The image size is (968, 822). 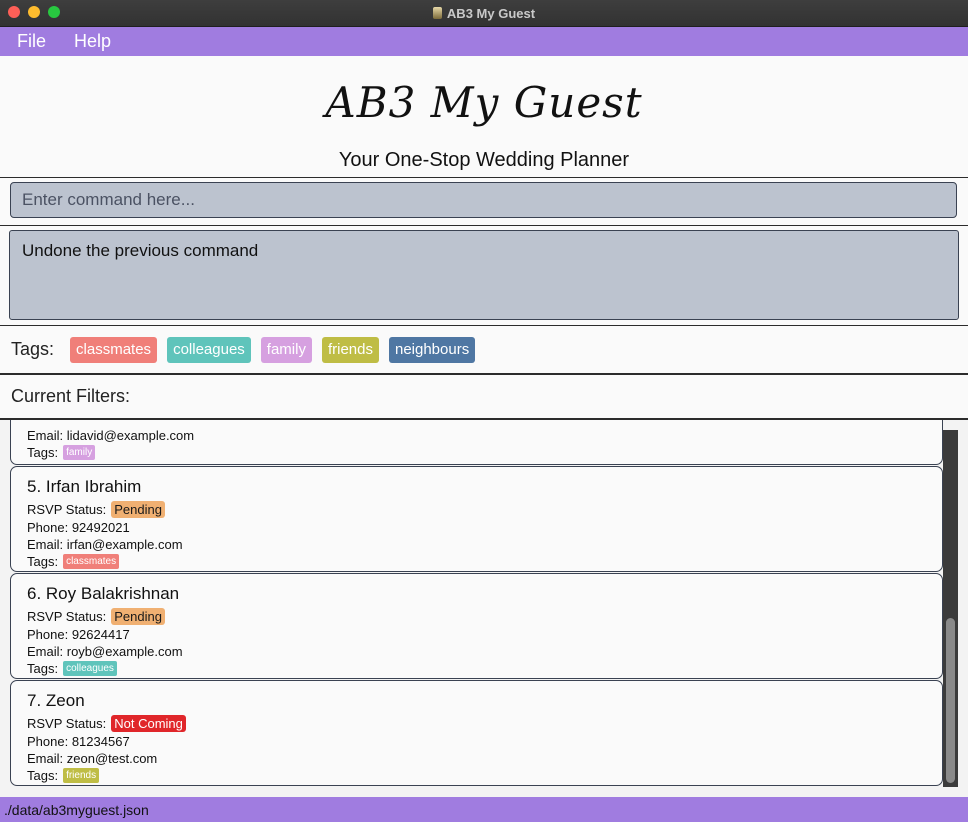 I want to click on guest-tag: classmates, so click(x=91, y=561).